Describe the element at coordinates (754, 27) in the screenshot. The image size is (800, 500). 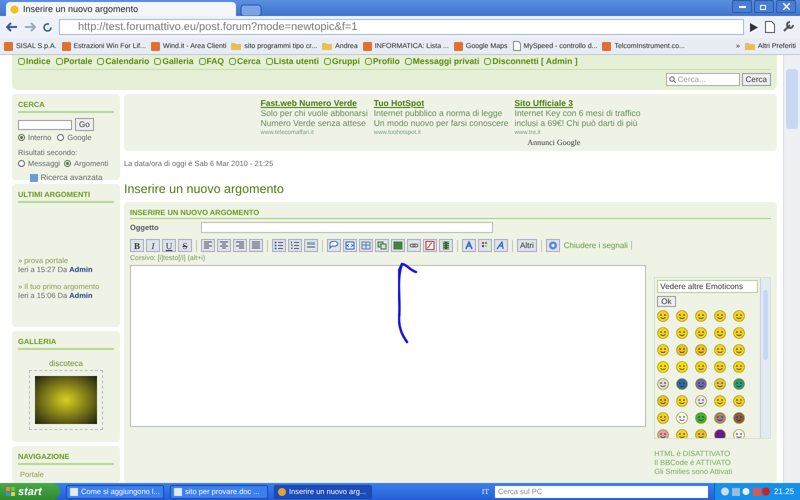
I see `play-icon` at that location.